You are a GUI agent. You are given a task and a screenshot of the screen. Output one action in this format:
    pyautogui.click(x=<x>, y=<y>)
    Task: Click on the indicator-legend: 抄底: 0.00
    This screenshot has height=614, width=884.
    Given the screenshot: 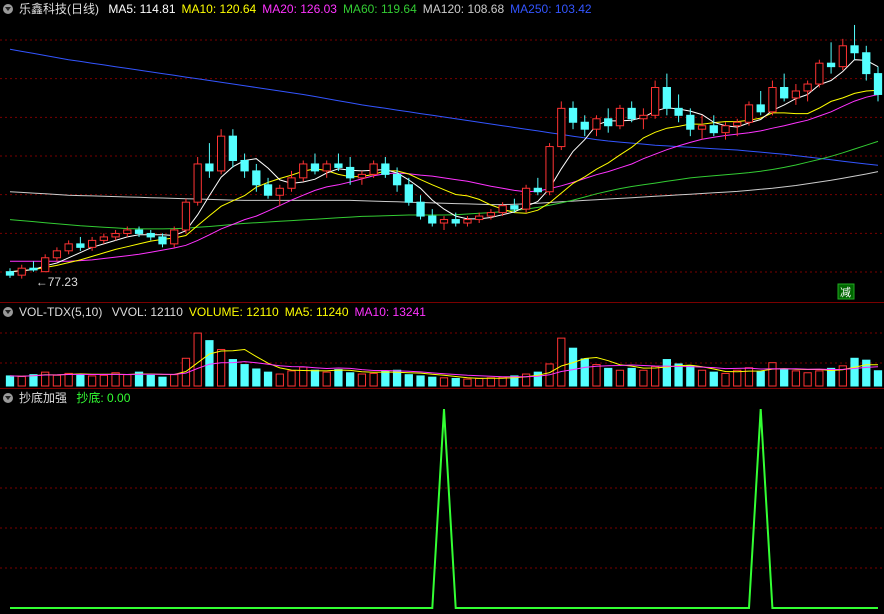 What is the action you would take?
    pyautogui.click(x=106, y=398)
    